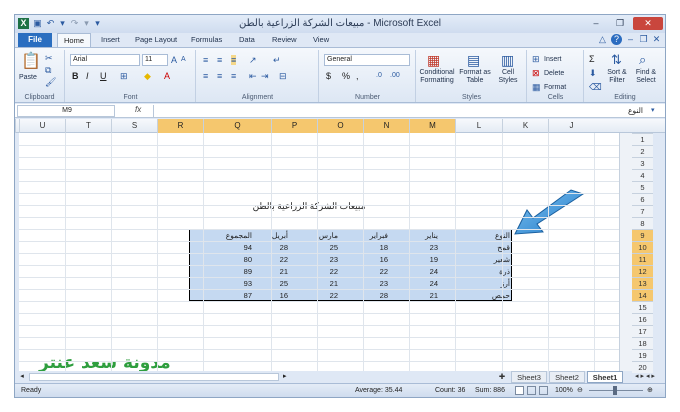  Describe the element at coordinates (156, 39) in the screenshot. I see `tab-page-layout: Page Layout` at that location.